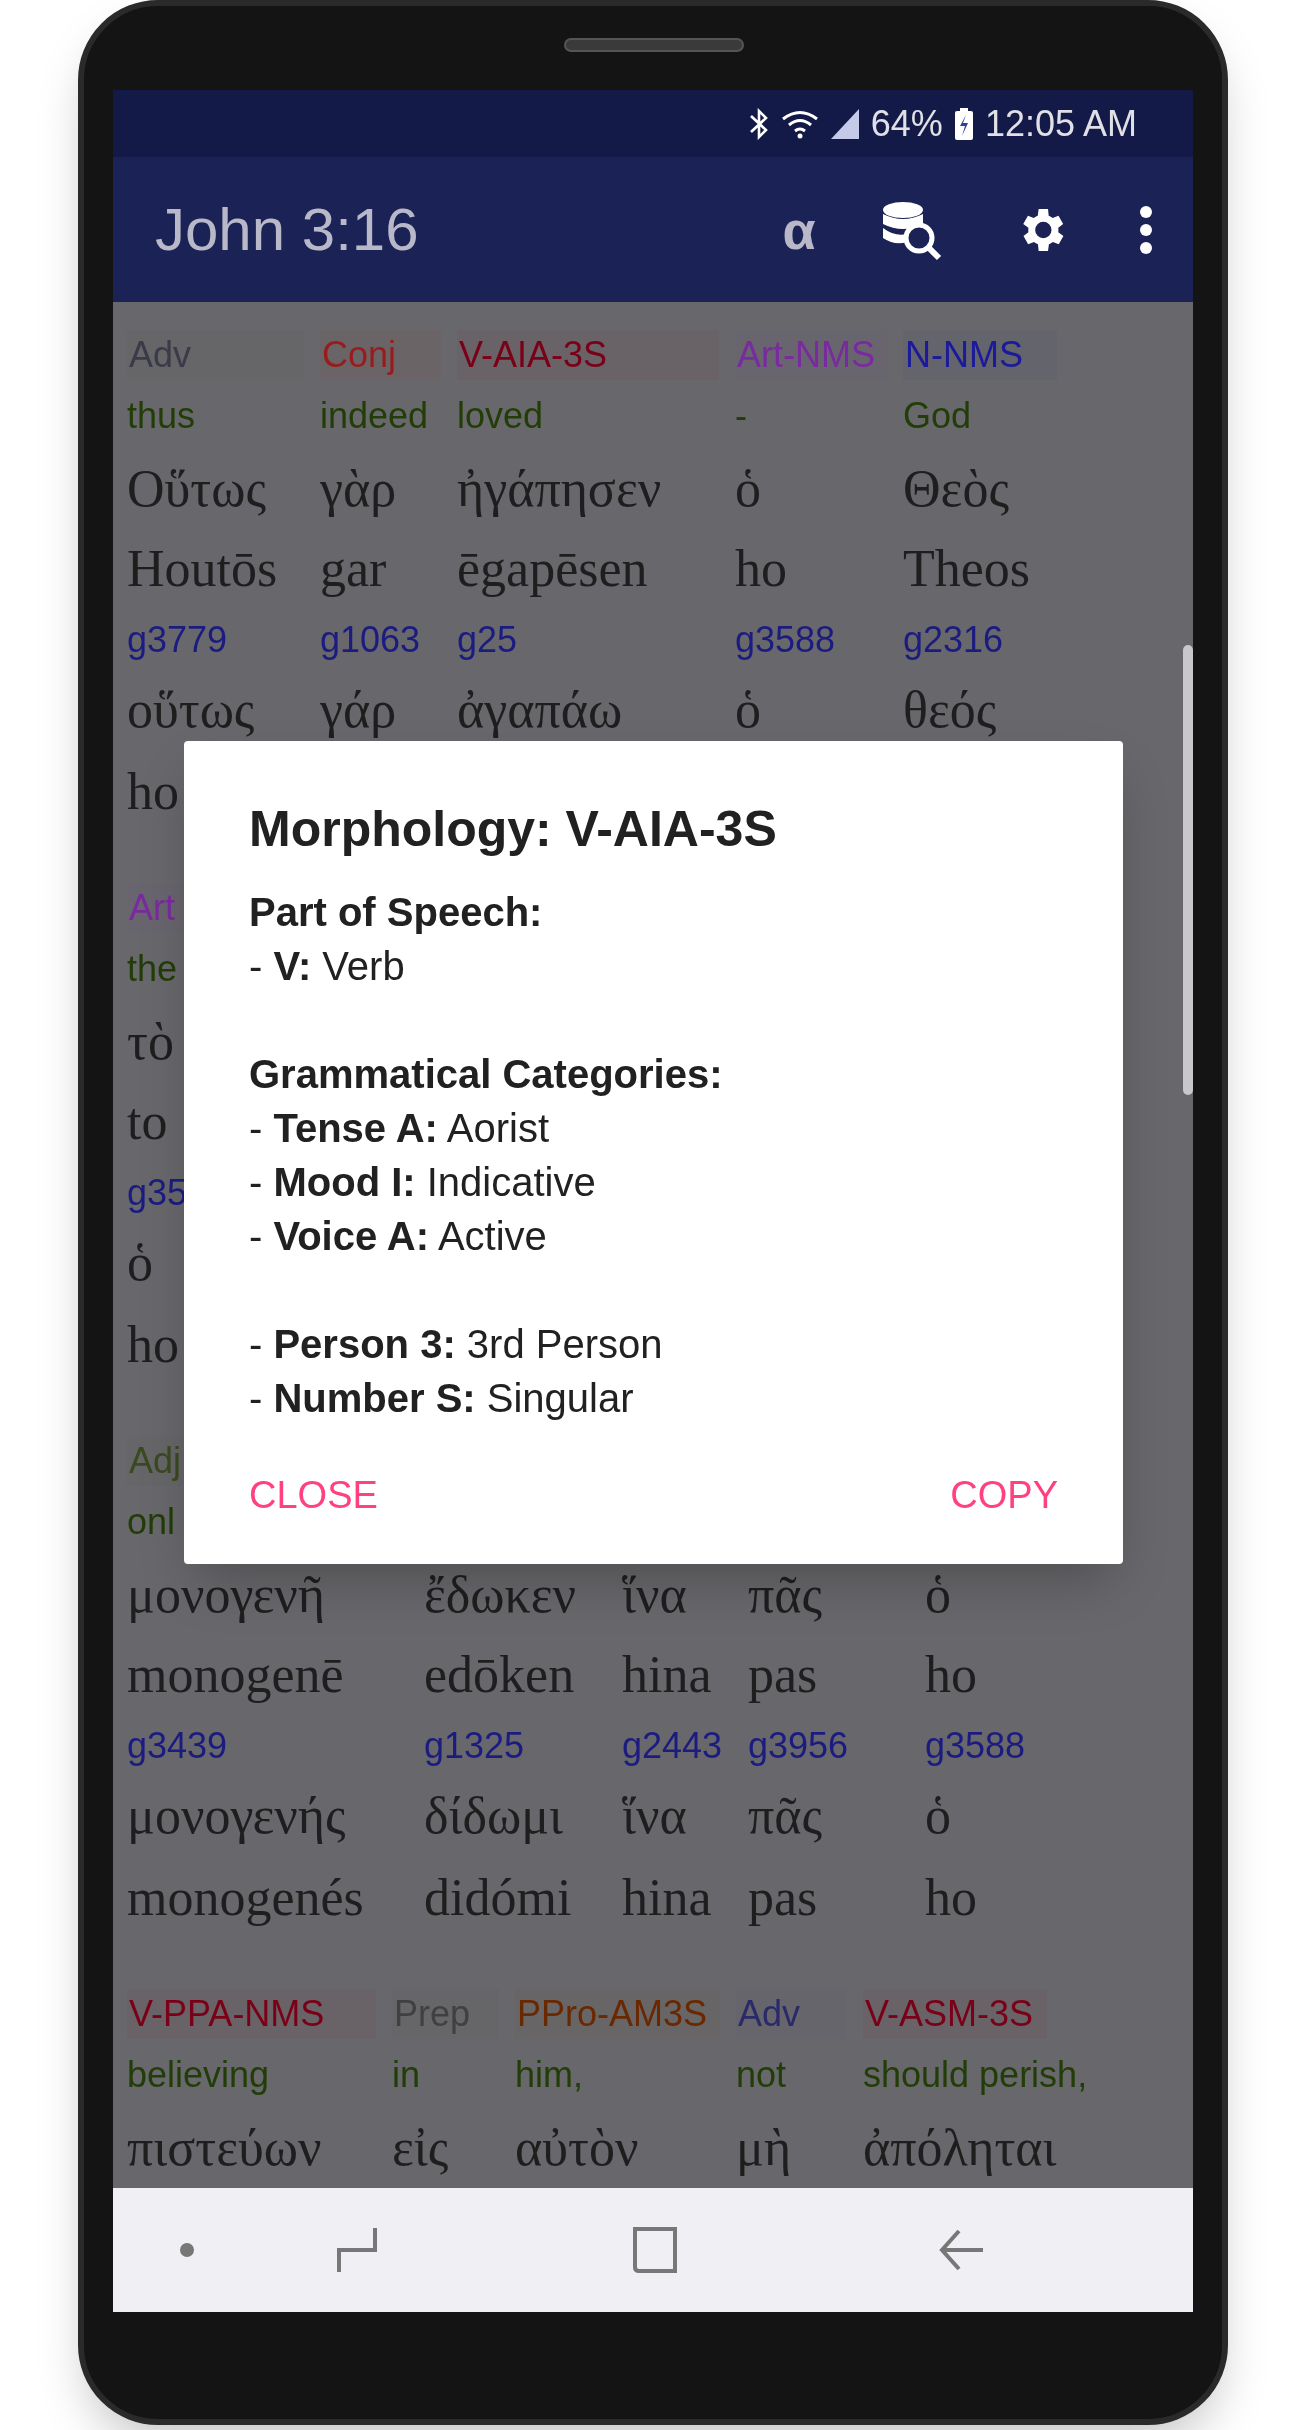  Describe the element at coordinates (287, 229) in the screenshot. I see `app-title: John 3:16` at that location.